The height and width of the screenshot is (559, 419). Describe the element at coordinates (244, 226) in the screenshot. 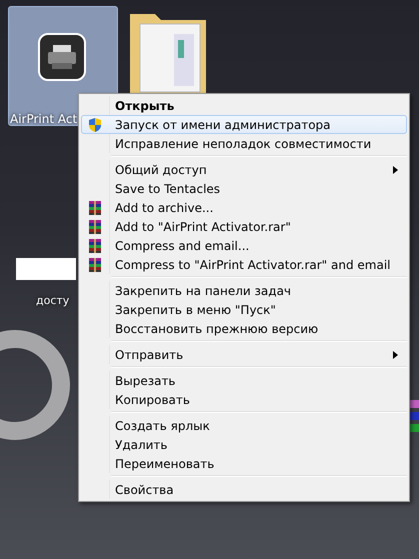

I see `menu-item: Add to "AirPrint Activator.rar"` at that location.